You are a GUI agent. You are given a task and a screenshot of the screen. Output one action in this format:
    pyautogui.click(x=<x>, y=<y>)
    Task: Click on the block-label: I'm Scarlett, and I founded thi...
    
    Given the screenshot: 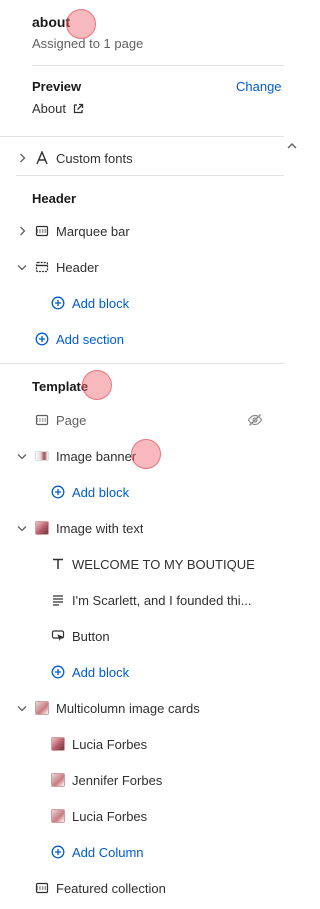 What is the action you would take?
    pyautogui.click(x=162, y=600)
    